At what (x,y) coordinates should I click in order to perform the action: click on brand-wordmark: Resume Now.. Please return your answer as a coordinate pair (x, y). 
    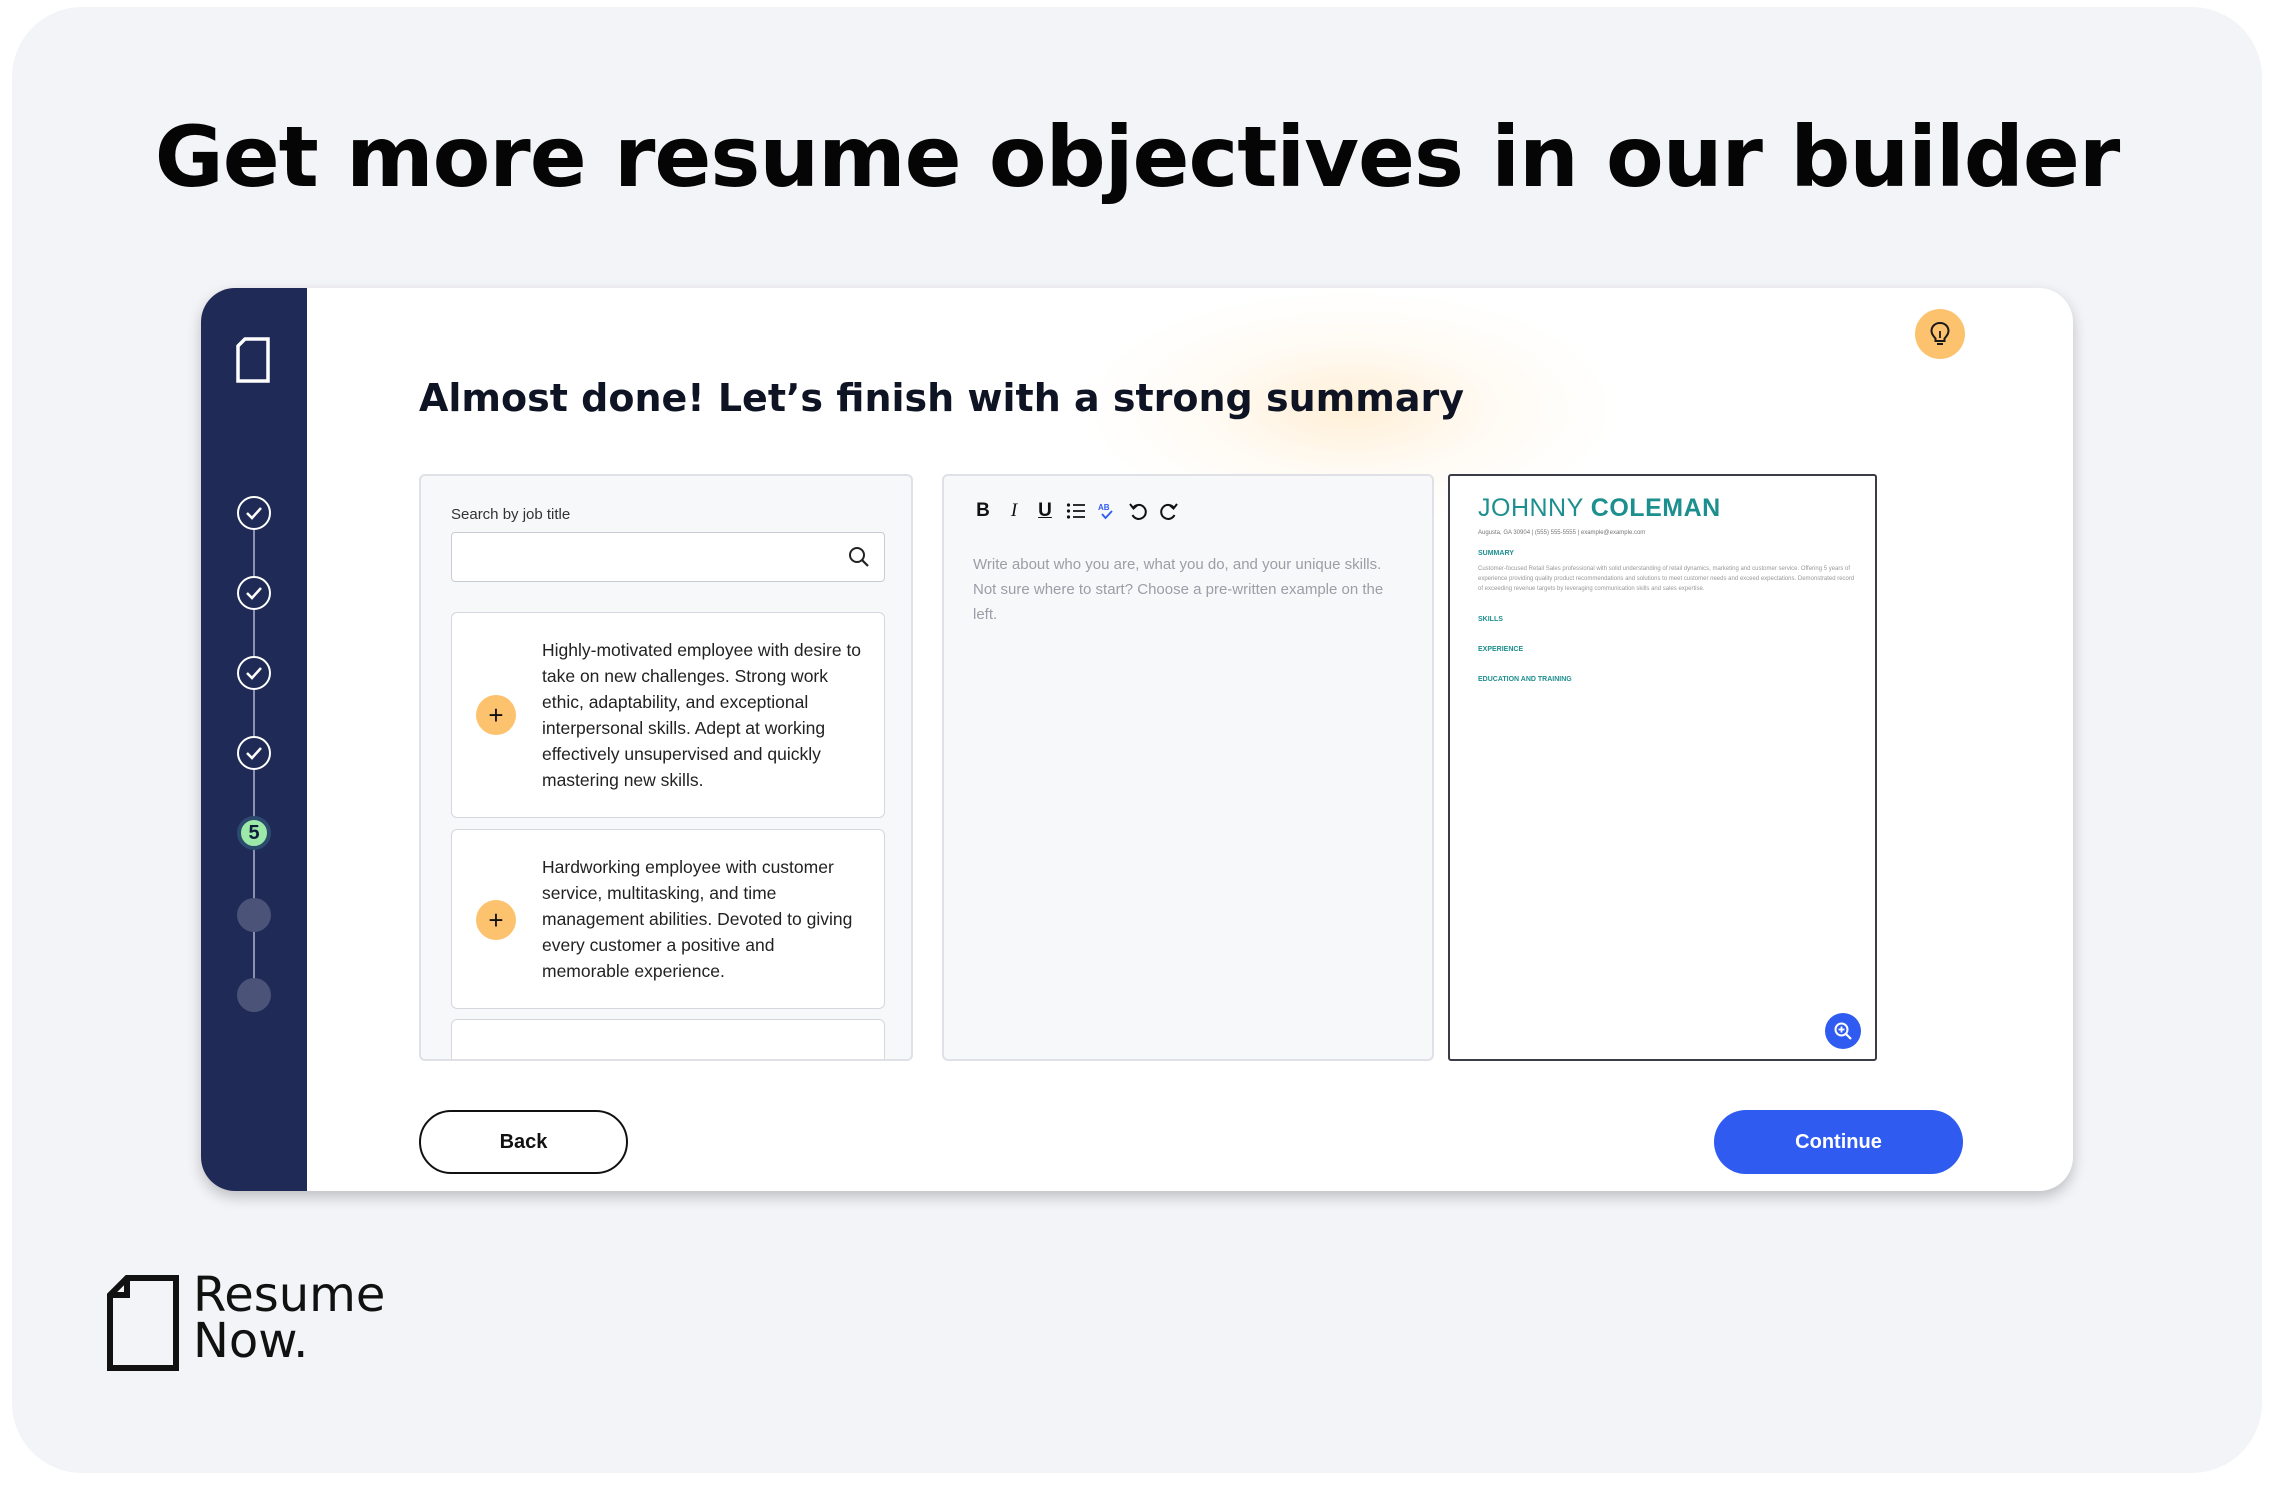
    Looking at the image, I should click on (289, 1318).